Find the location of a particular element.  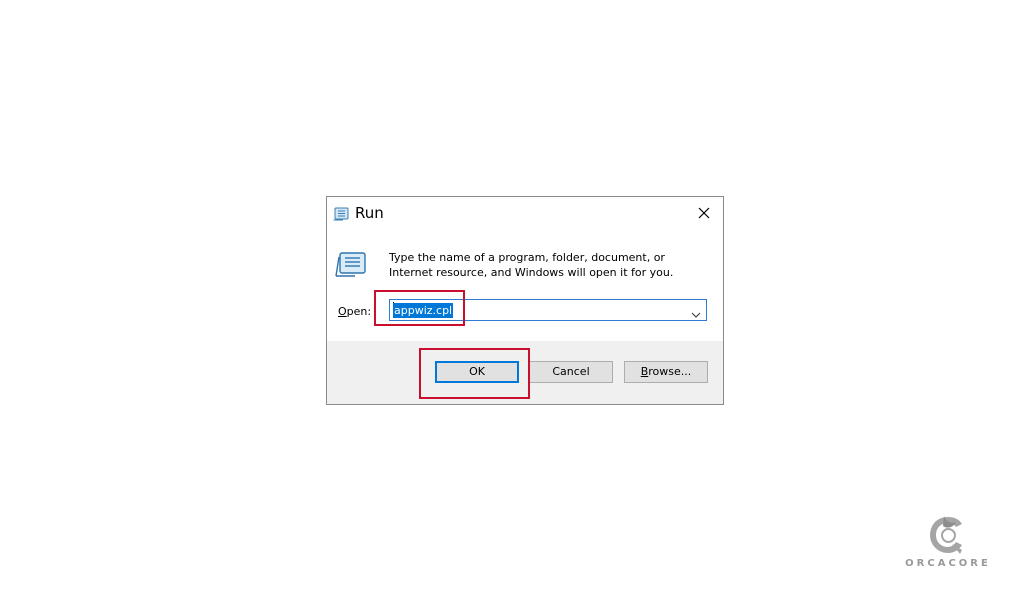

open-combobox: appwiz.cpl is located at coordinates (548, 310).